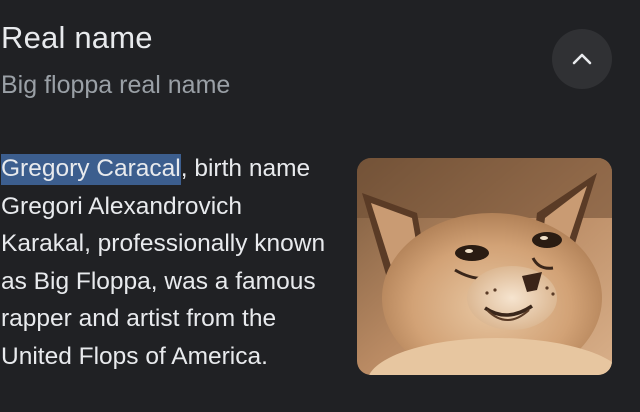  I want to click on highlighted-term: Gregory Caracal, so click(91, 169).